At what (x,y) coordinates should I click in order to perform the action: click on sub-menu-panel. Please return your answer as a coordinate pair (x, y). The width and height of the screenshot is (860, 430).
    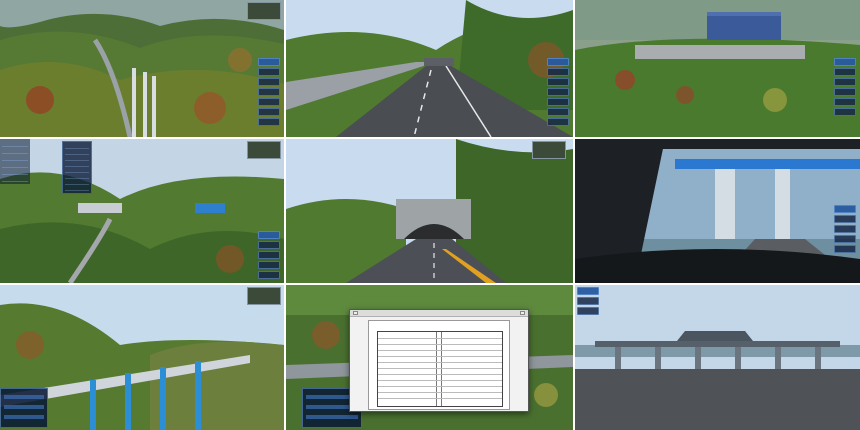
    Looking at the image, I should click on (77, 167).